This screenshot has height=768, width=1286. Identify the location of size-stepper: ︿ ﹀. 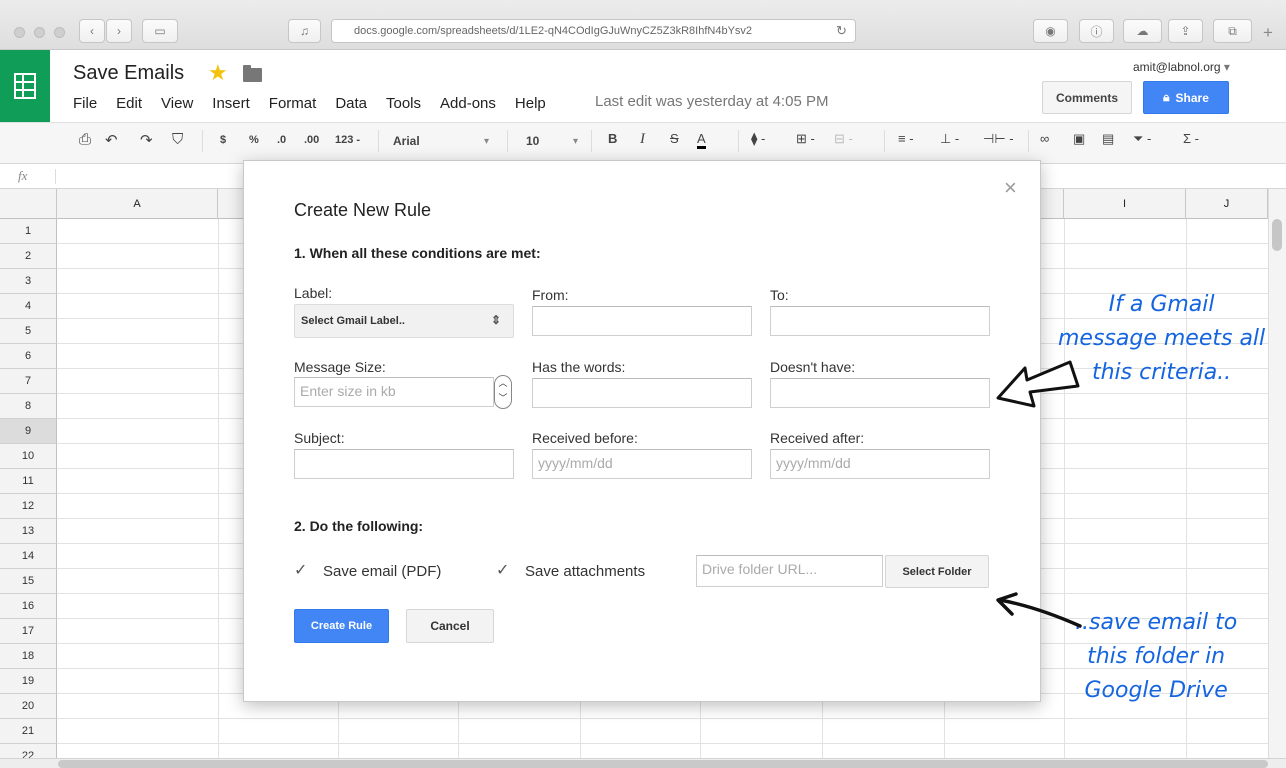
(503, 392).